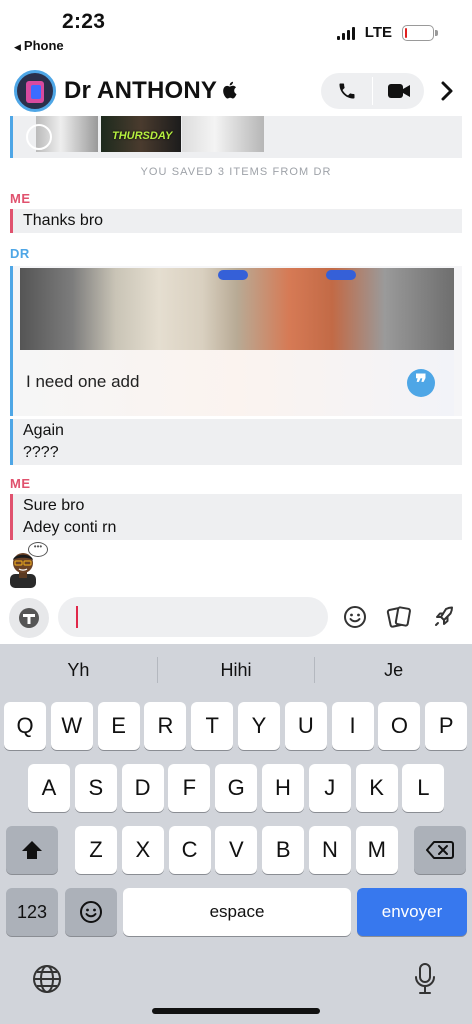  I want to click on back-triangle-icon: ◀, so click(17, 47).